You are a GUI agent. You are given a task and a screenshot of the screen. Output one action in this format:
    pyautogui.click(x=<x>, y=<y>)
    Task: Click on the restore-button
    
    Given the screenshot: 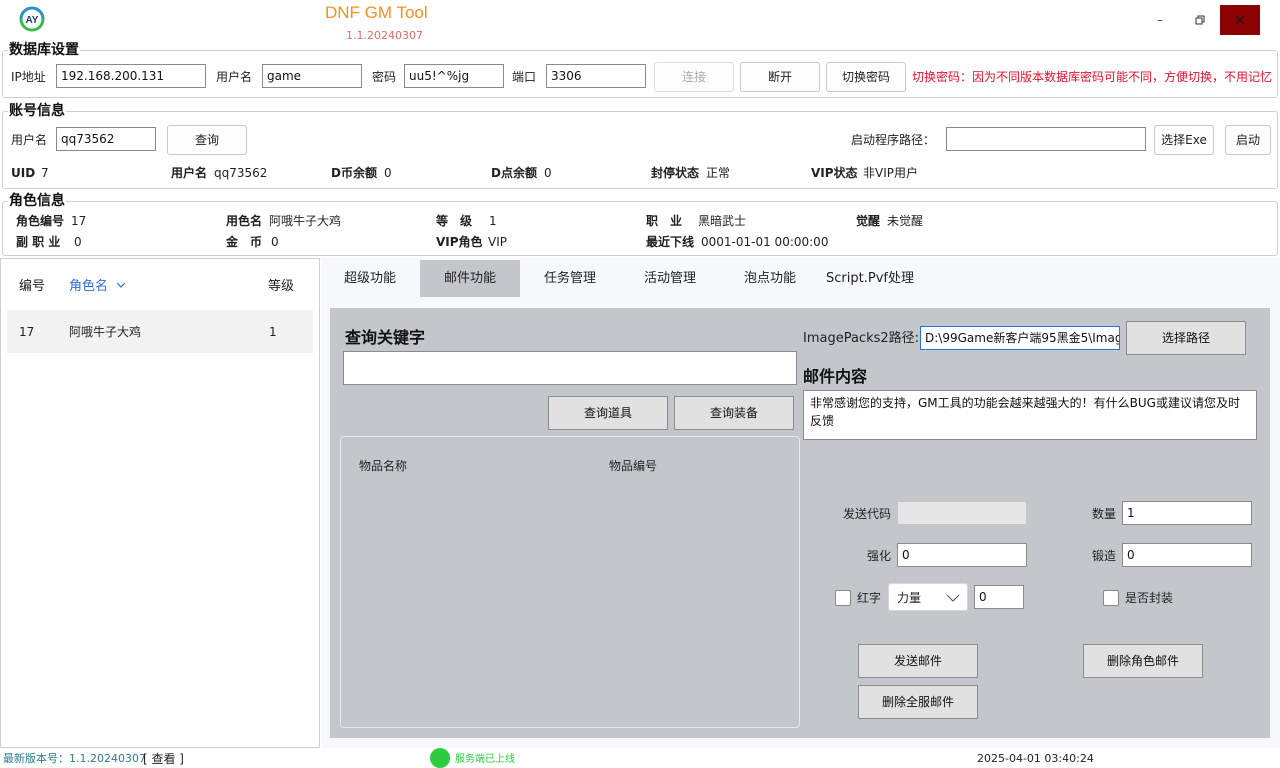 What is the action you would take?
    pyautogui.click(x=1200, y=20)
    